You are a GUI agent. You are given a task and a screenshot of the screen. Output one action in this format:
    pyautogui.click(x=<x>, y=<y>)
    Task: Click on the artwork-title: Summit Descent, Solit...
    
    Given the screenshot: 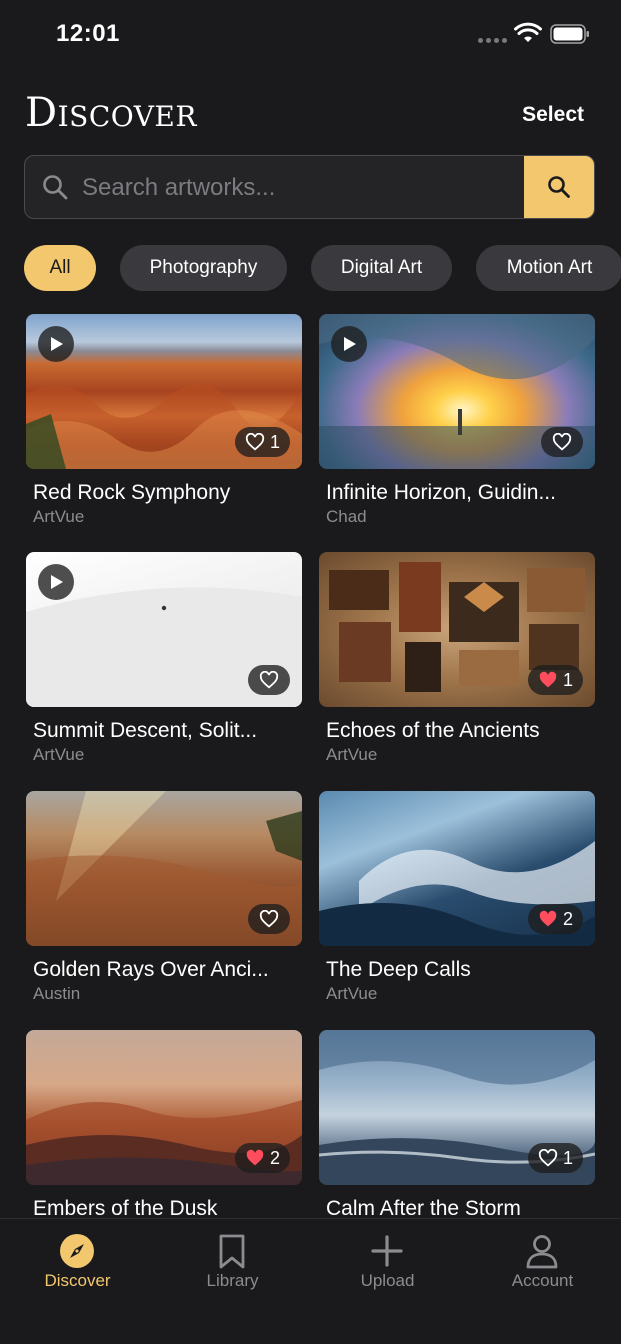 What is the action you would take?
    pyautogui.click(x=145, y=730)
    